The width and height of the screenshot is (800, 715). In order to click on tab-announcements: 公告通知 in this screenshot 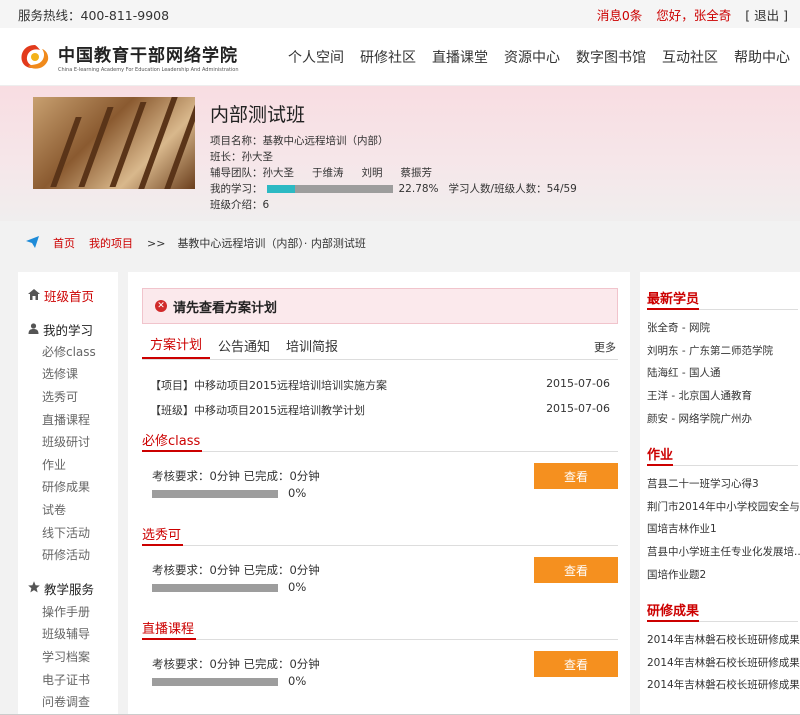, I will do `click(244, 347)`.